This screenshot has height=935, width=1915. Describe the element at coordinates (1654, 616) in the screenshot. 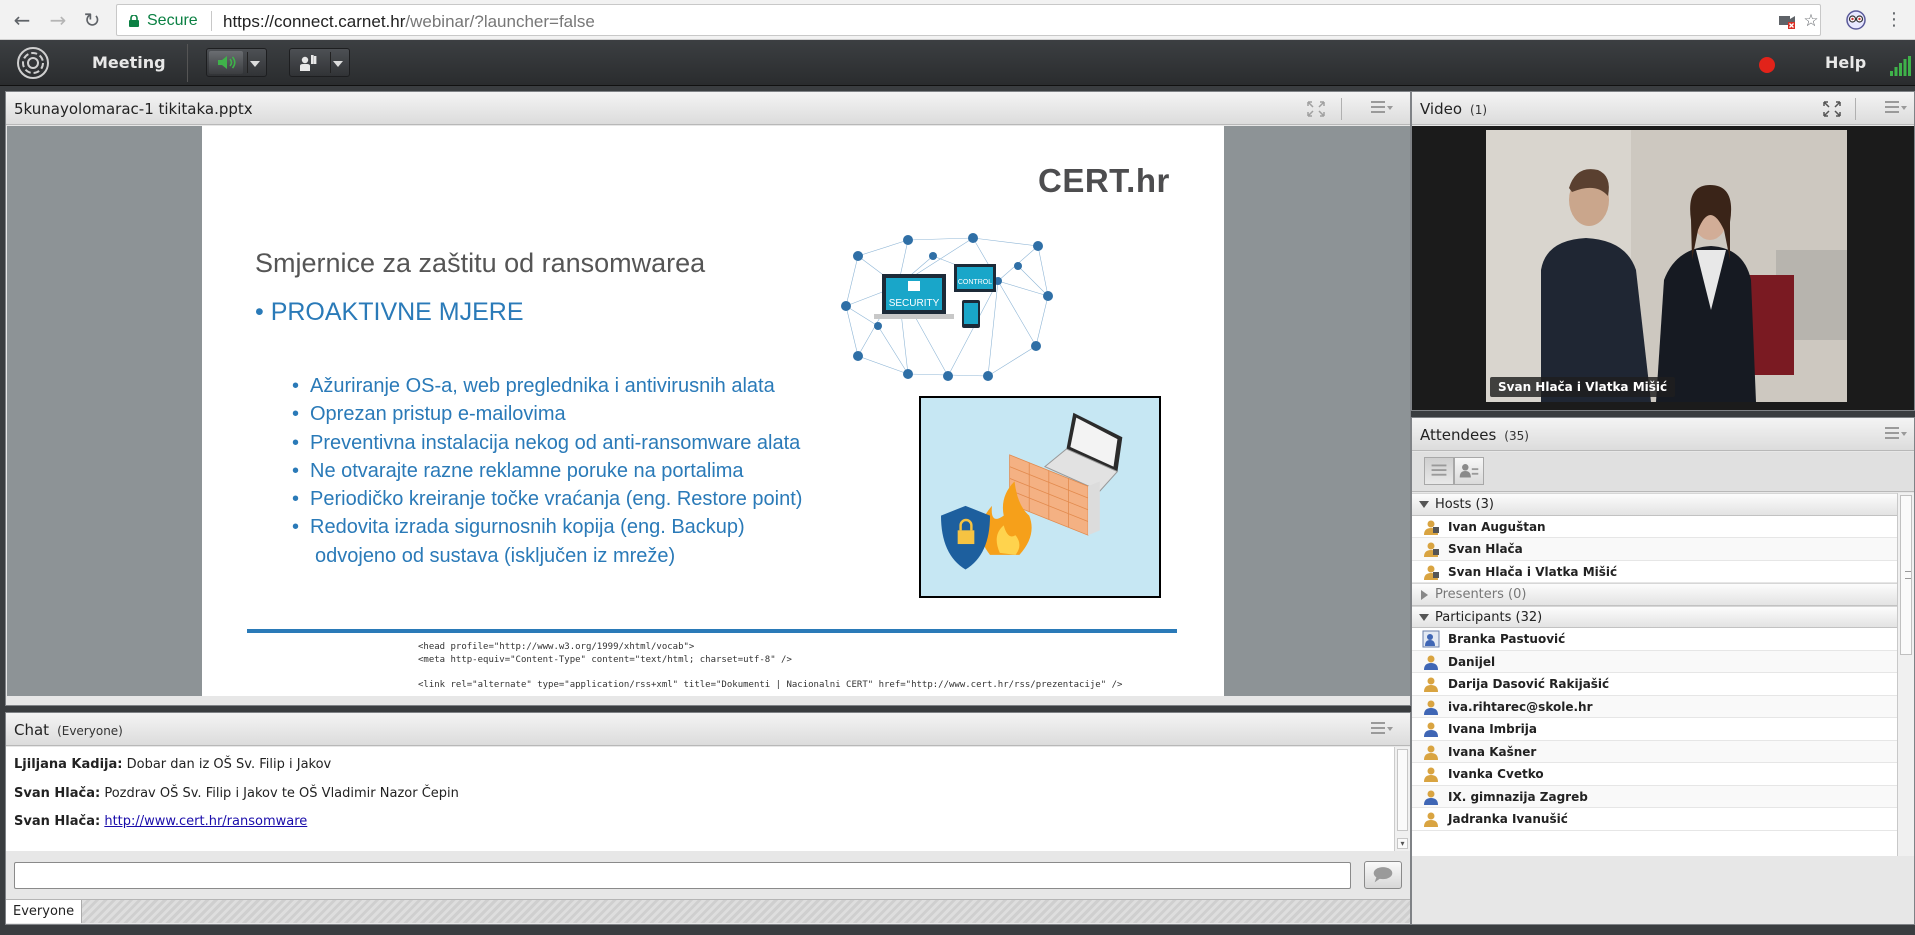

I see `group-participants: Participants (32)` at that location.